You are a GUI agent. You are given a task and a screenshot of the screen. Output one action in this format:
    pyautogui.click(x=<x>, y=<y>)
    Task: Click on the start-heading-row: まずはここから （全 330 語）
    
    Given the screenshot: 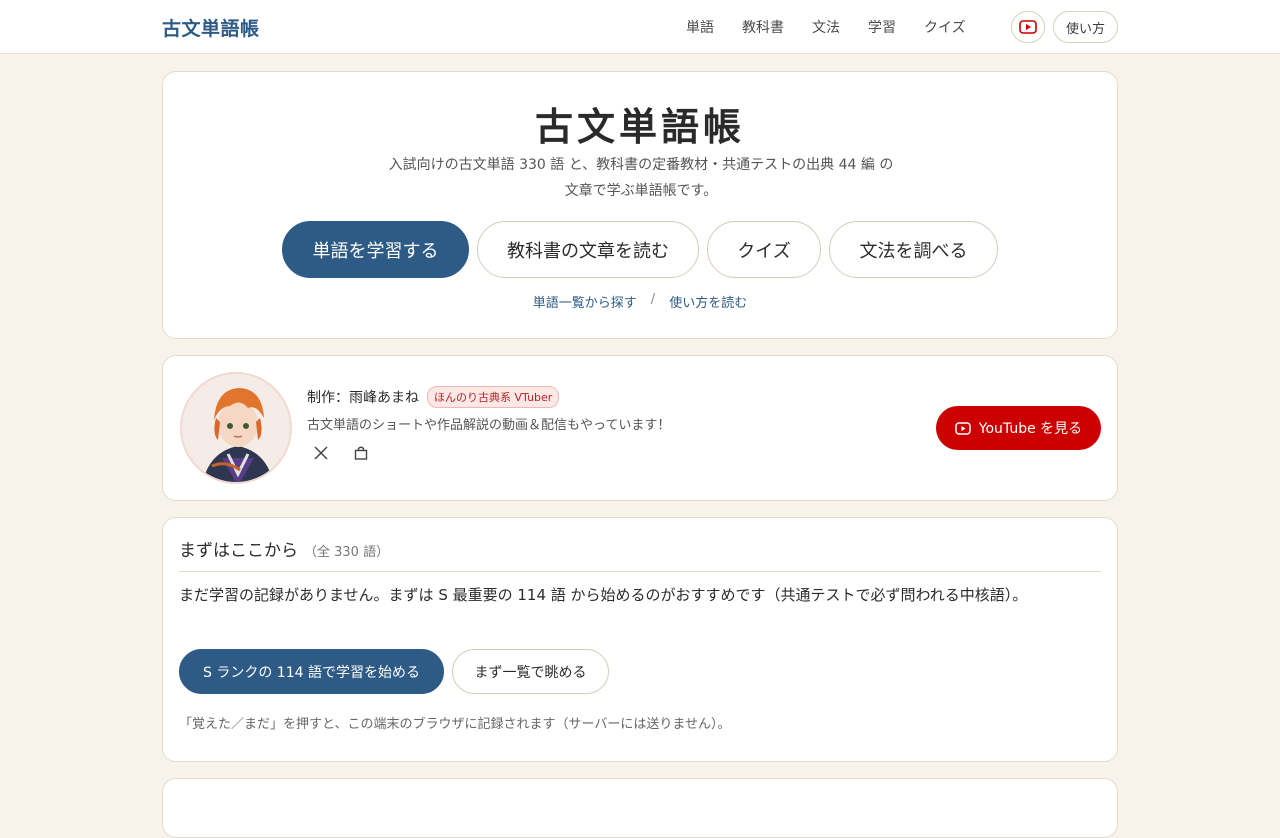 What is the action you would take?
    pyautogui.click(x=640, y=554)
    